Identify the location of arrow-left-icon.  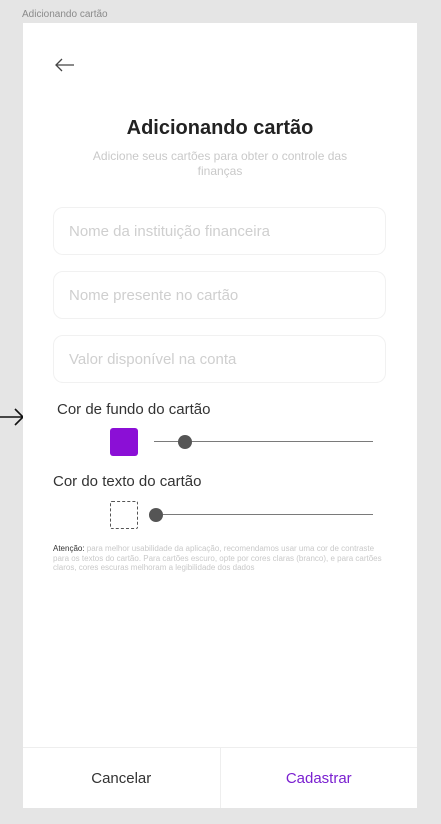
(64, 65).